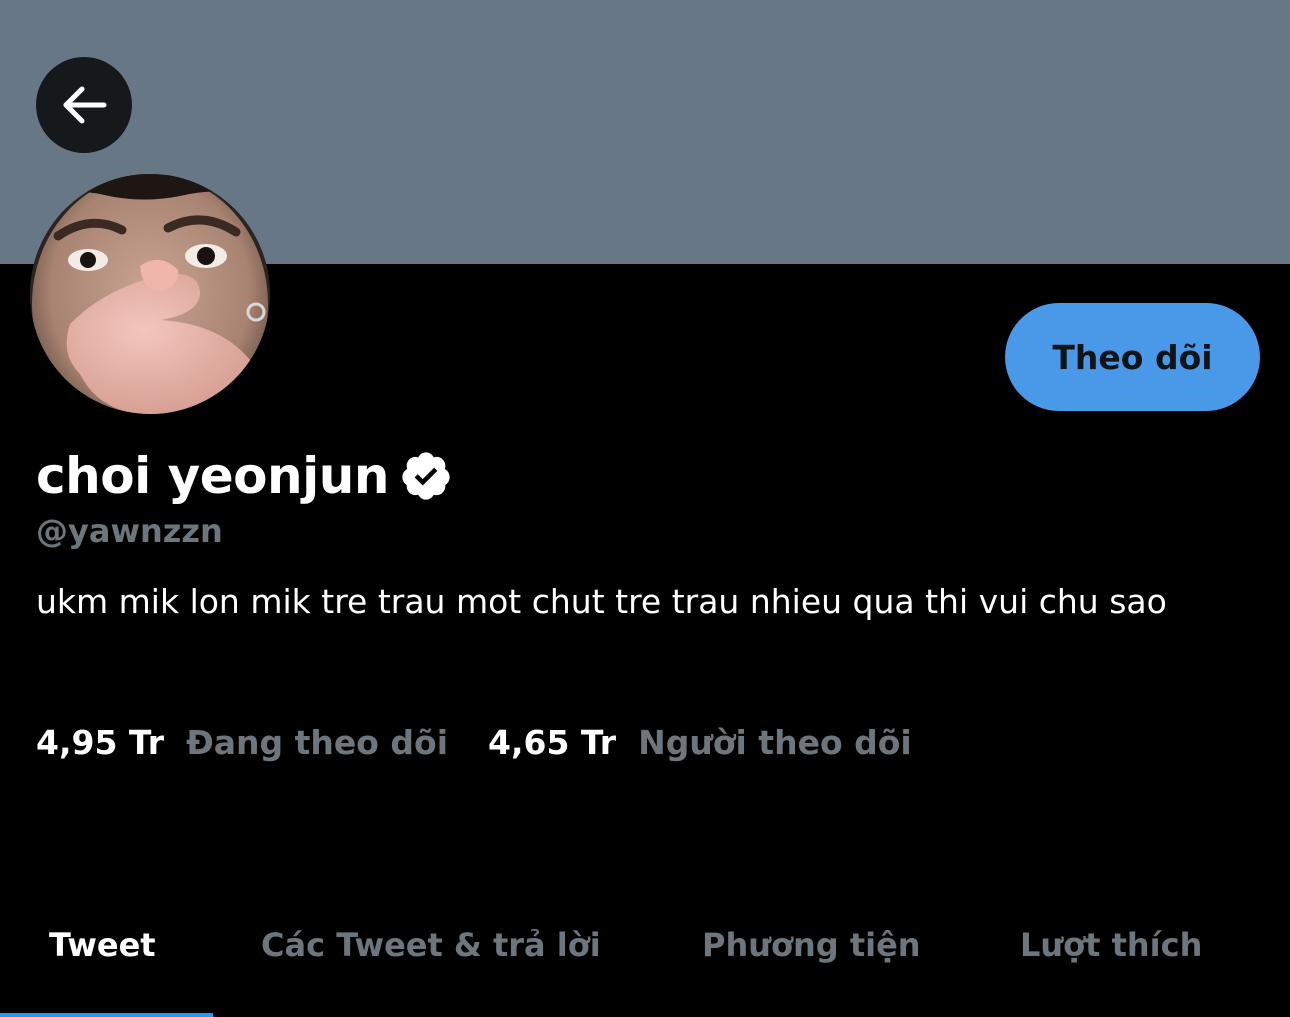 This screenshot has width=1290, height=1017. Describe the element at coordinates (212, 476) in the screenshot. I see `display-name: choi yeonjun` at that location.